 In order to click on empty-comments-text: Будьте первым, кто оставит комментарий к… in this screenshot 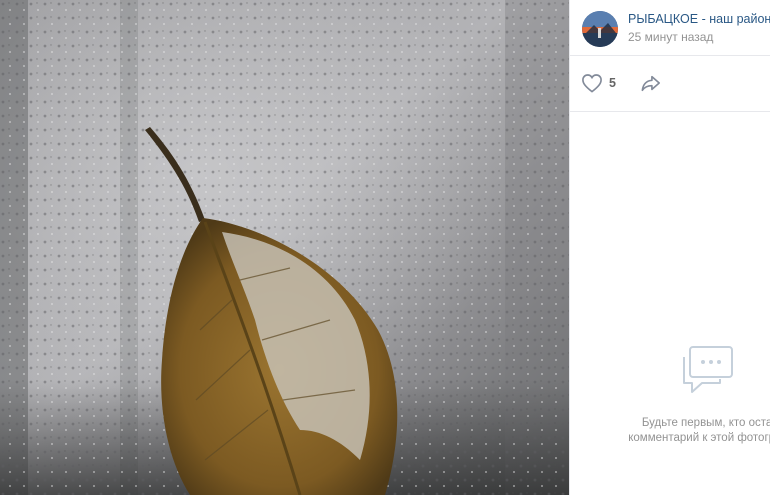, I will do `click(693, 431)`.